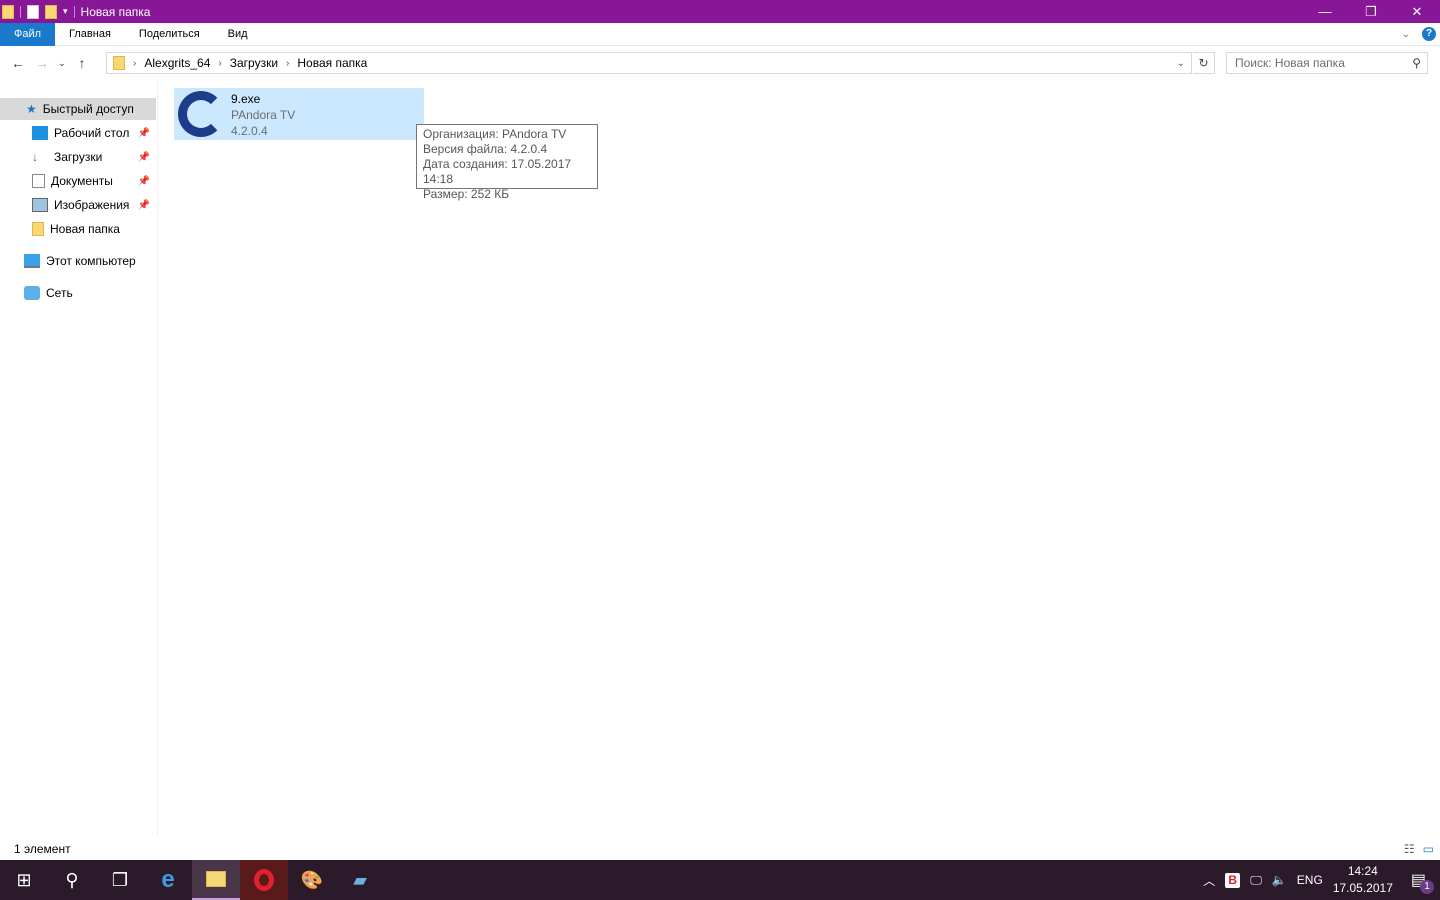  Describe the element at coordinates (1204, 63) in the screenshot. I see `refresh-button: ↻` at that location.